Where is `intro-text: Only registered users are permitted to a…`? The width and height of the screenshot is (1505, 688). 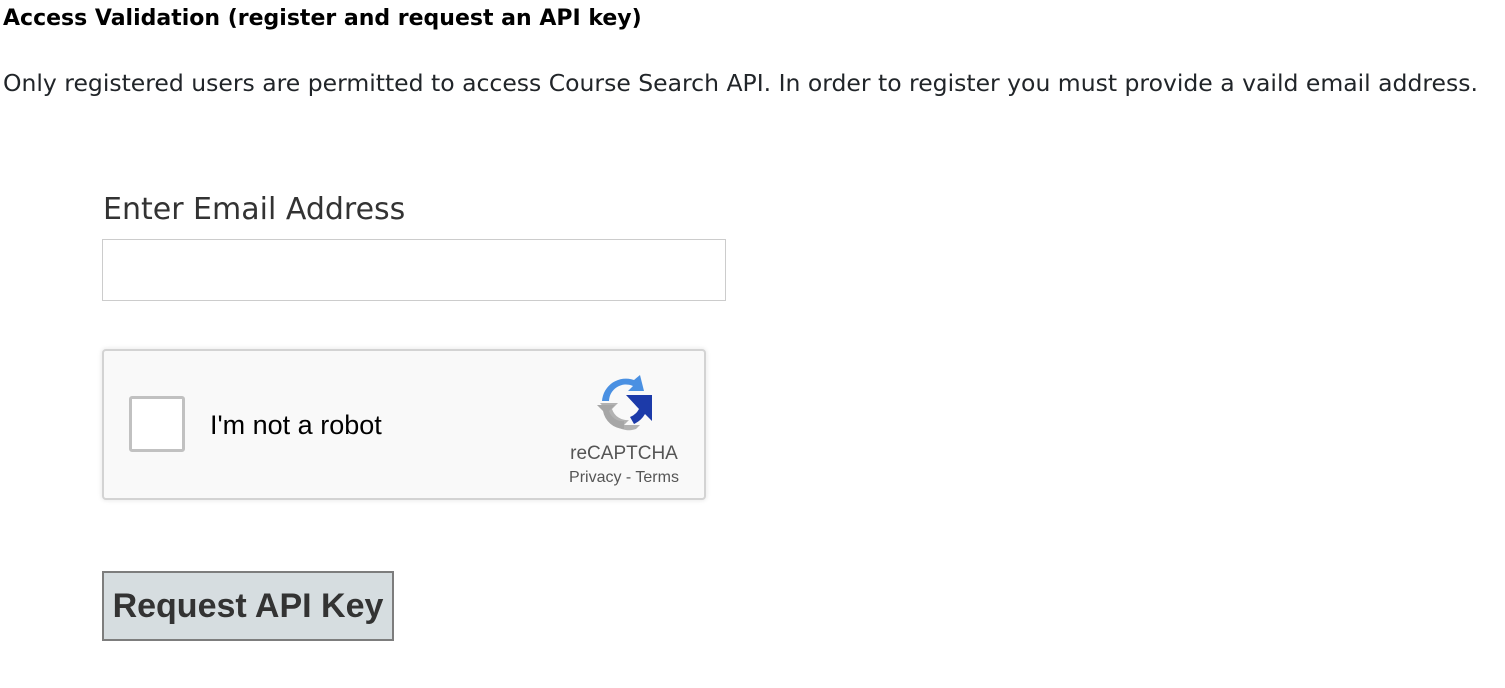 intro-text: Only registered users are permitted to a… is located at coordinates (740, 83).